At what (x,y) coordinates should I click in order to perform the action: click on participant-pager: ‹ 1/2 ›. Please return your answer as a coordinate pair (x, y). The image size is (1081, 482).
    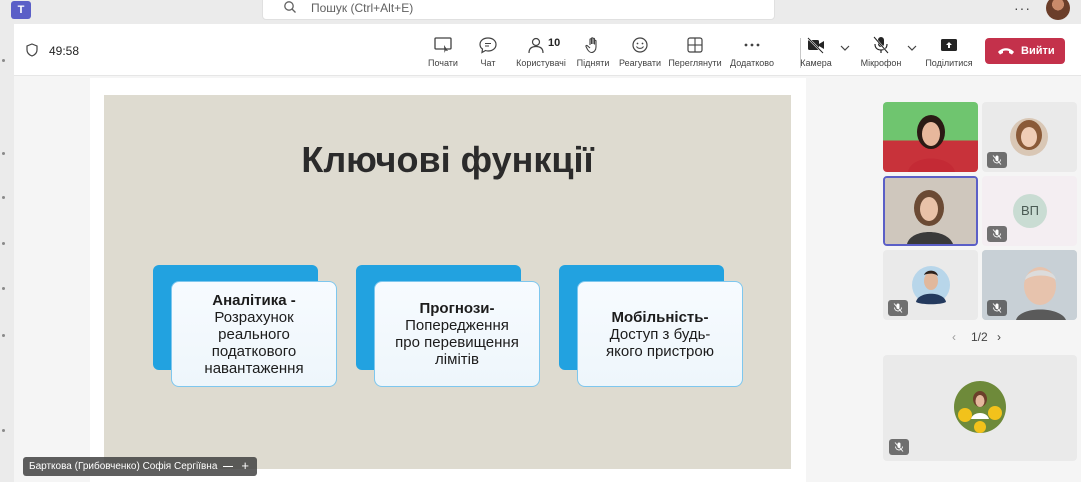
    Looking at the image, I should click on (980, 338).